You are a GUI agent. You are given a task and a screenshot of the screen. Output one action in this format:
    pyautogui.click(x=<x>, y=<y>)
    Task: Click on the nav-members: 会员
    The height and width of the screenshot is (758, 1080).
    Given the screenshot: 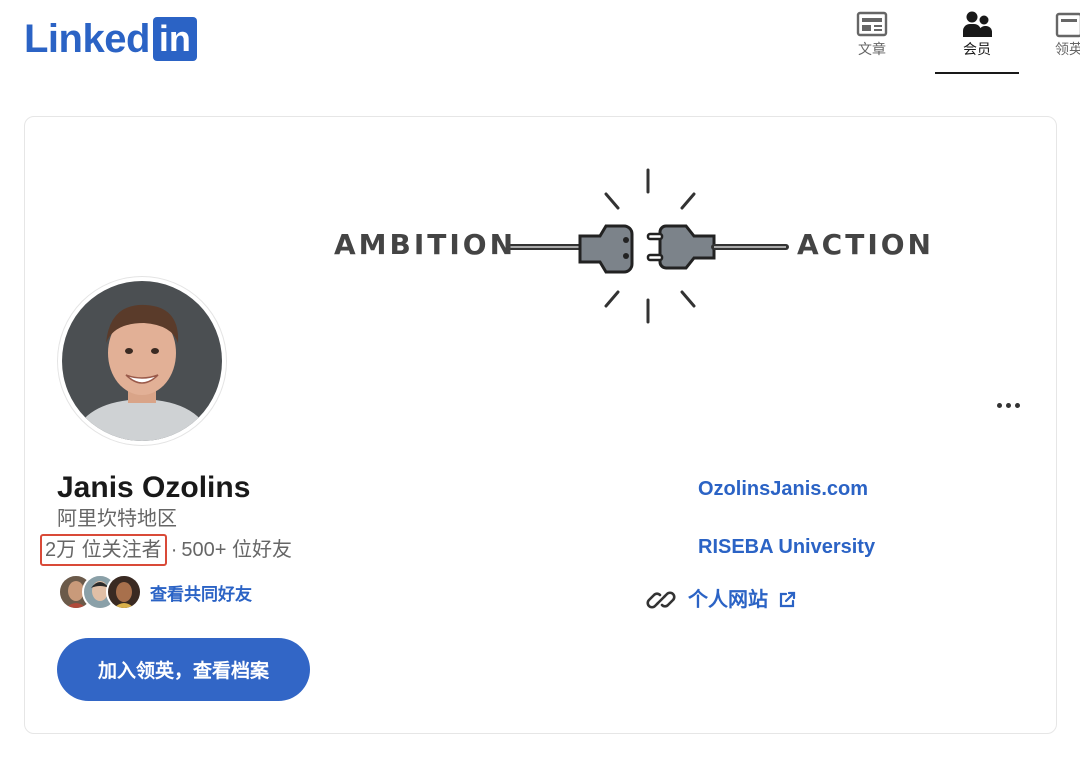 What is the action you would take?
    pyautogui.click(x=977, y=42)
    